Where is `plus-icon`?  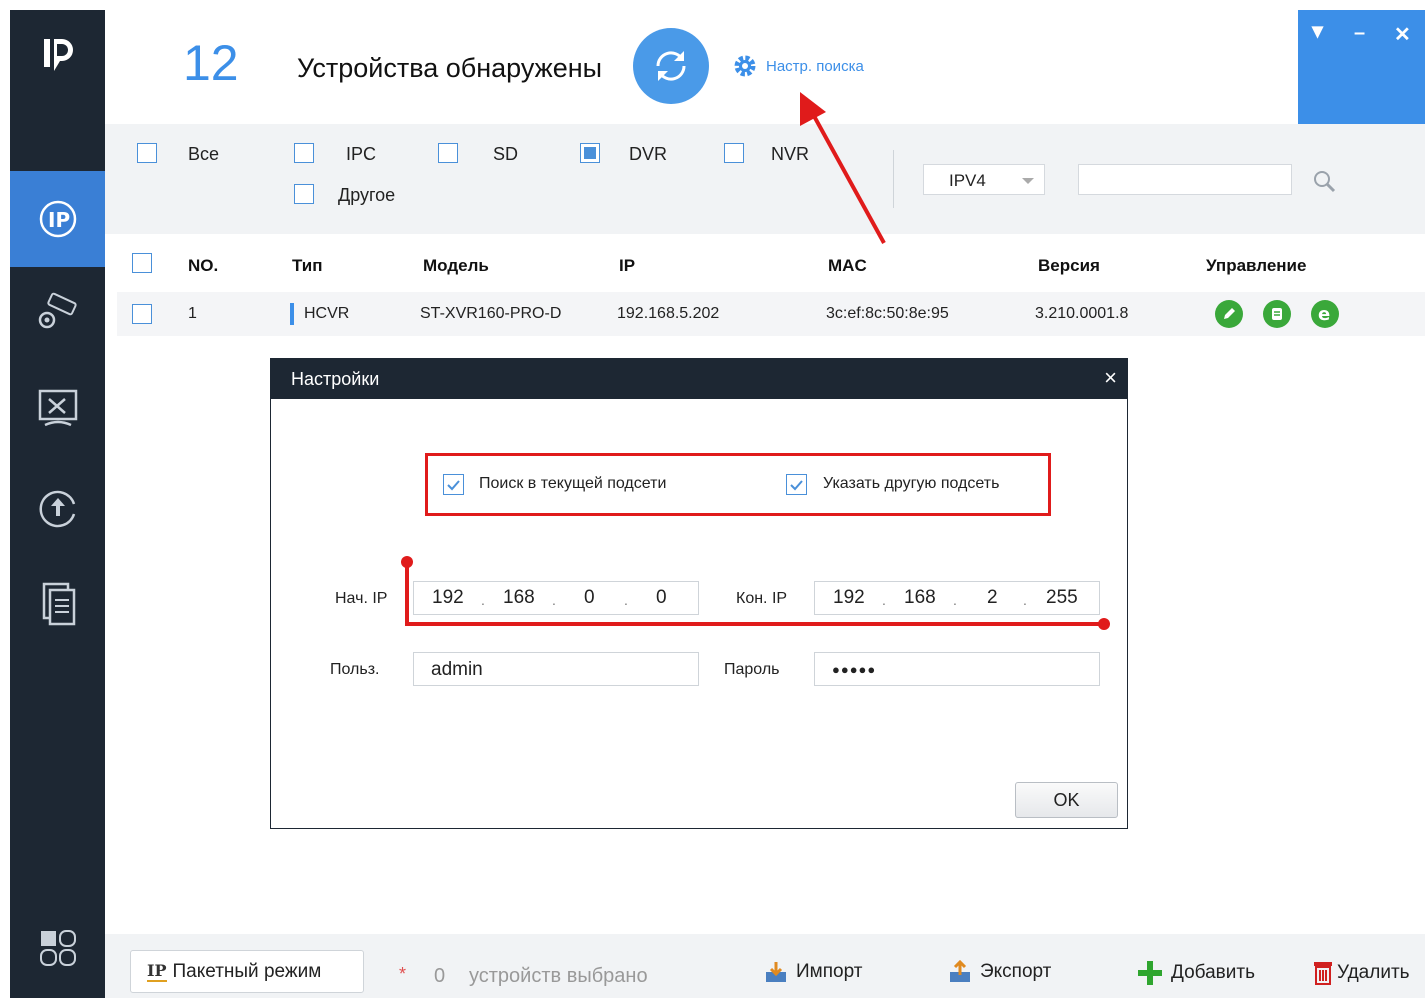 plus-icon is located at coordinates (1150, 973).